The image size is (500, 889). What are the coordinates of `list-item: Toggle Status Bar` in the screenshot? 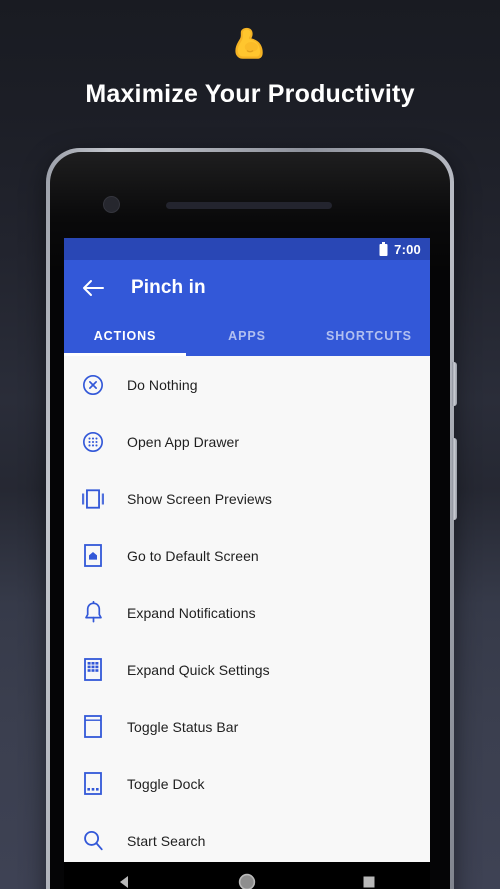 It's located at (247, 726).